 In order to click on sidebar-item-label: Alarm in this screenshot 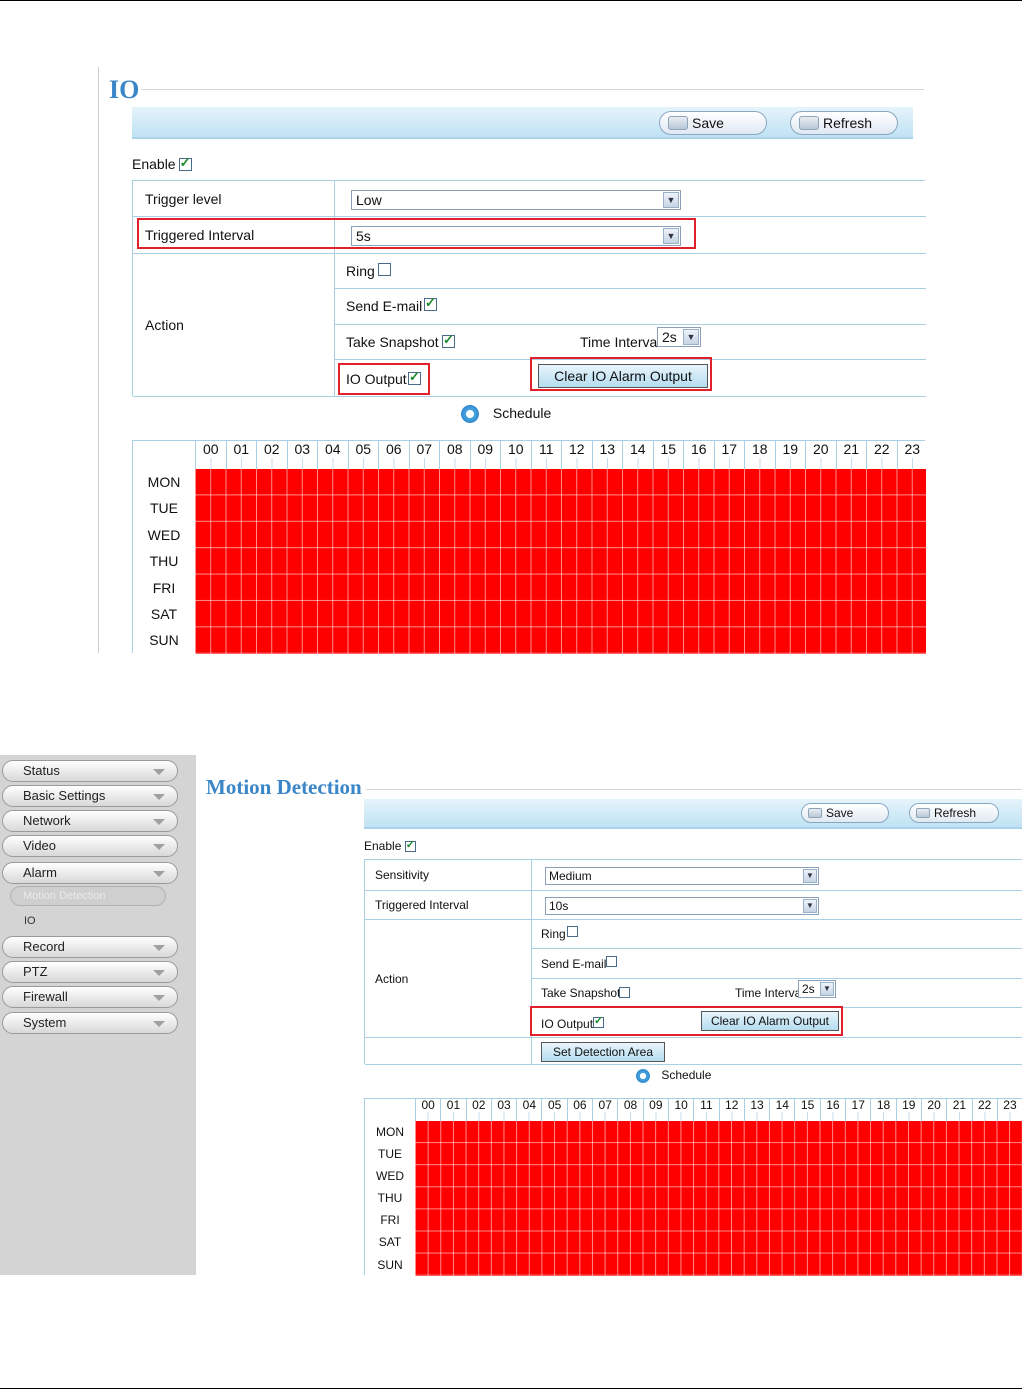, I will do `click(40, 872)`.